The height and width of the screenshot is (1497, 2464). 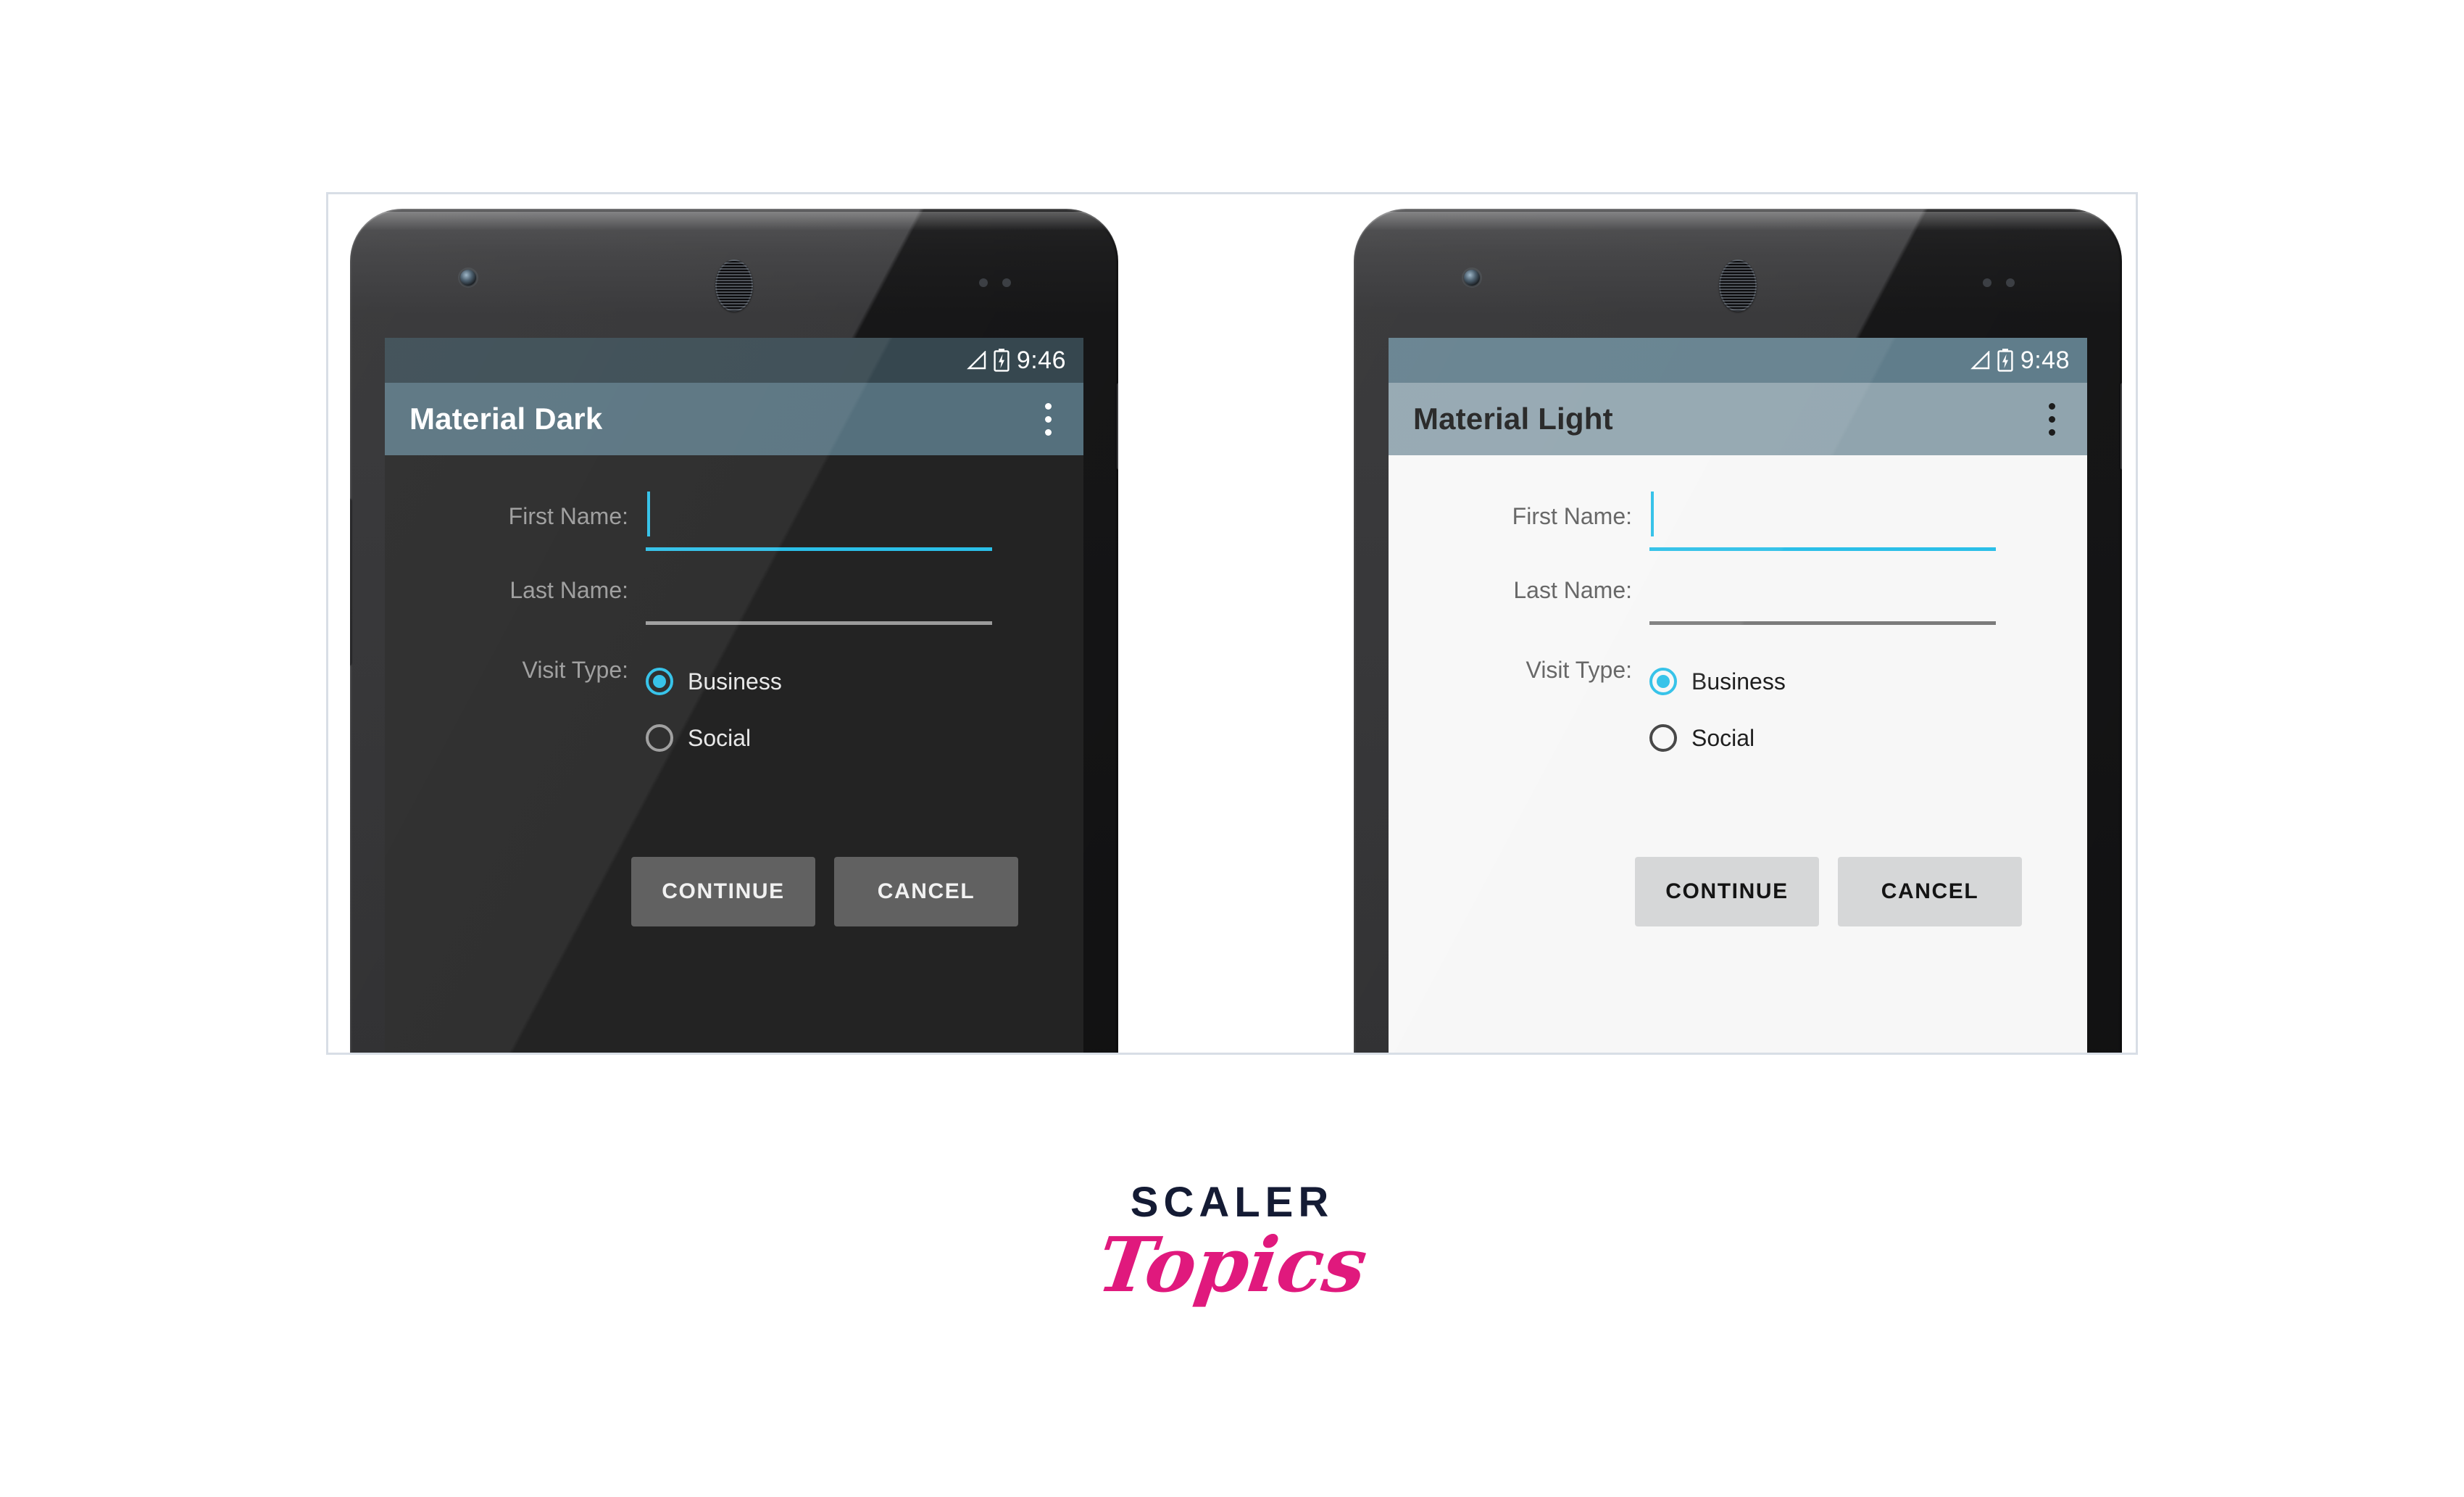 I want to click on app-bar-title: Material Light, so click(x=1513, y=419).